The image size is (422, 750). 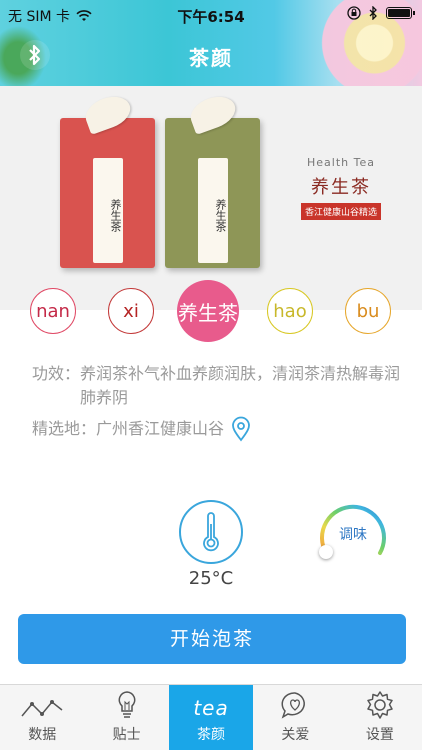 I want to click on gear-icon, so click(x=380, y=705).